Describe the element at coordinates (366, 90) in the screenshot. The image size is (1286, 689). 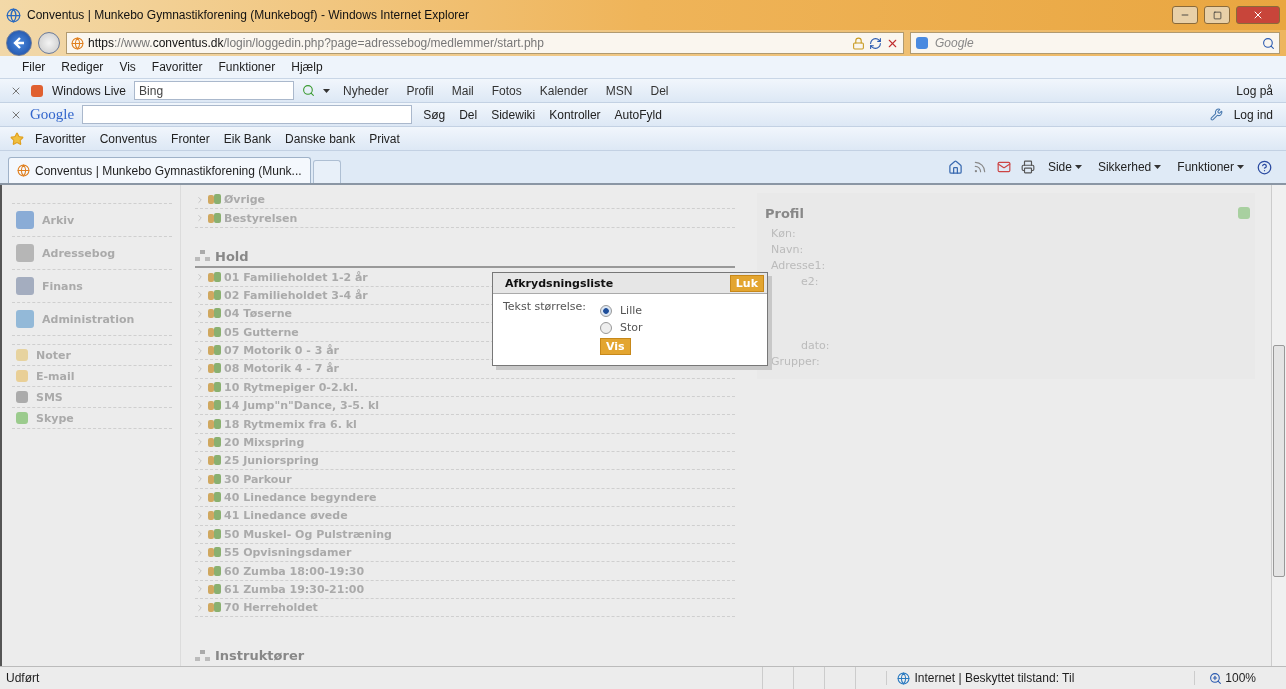
I see `toolbar-link: Nyheder` at that location.